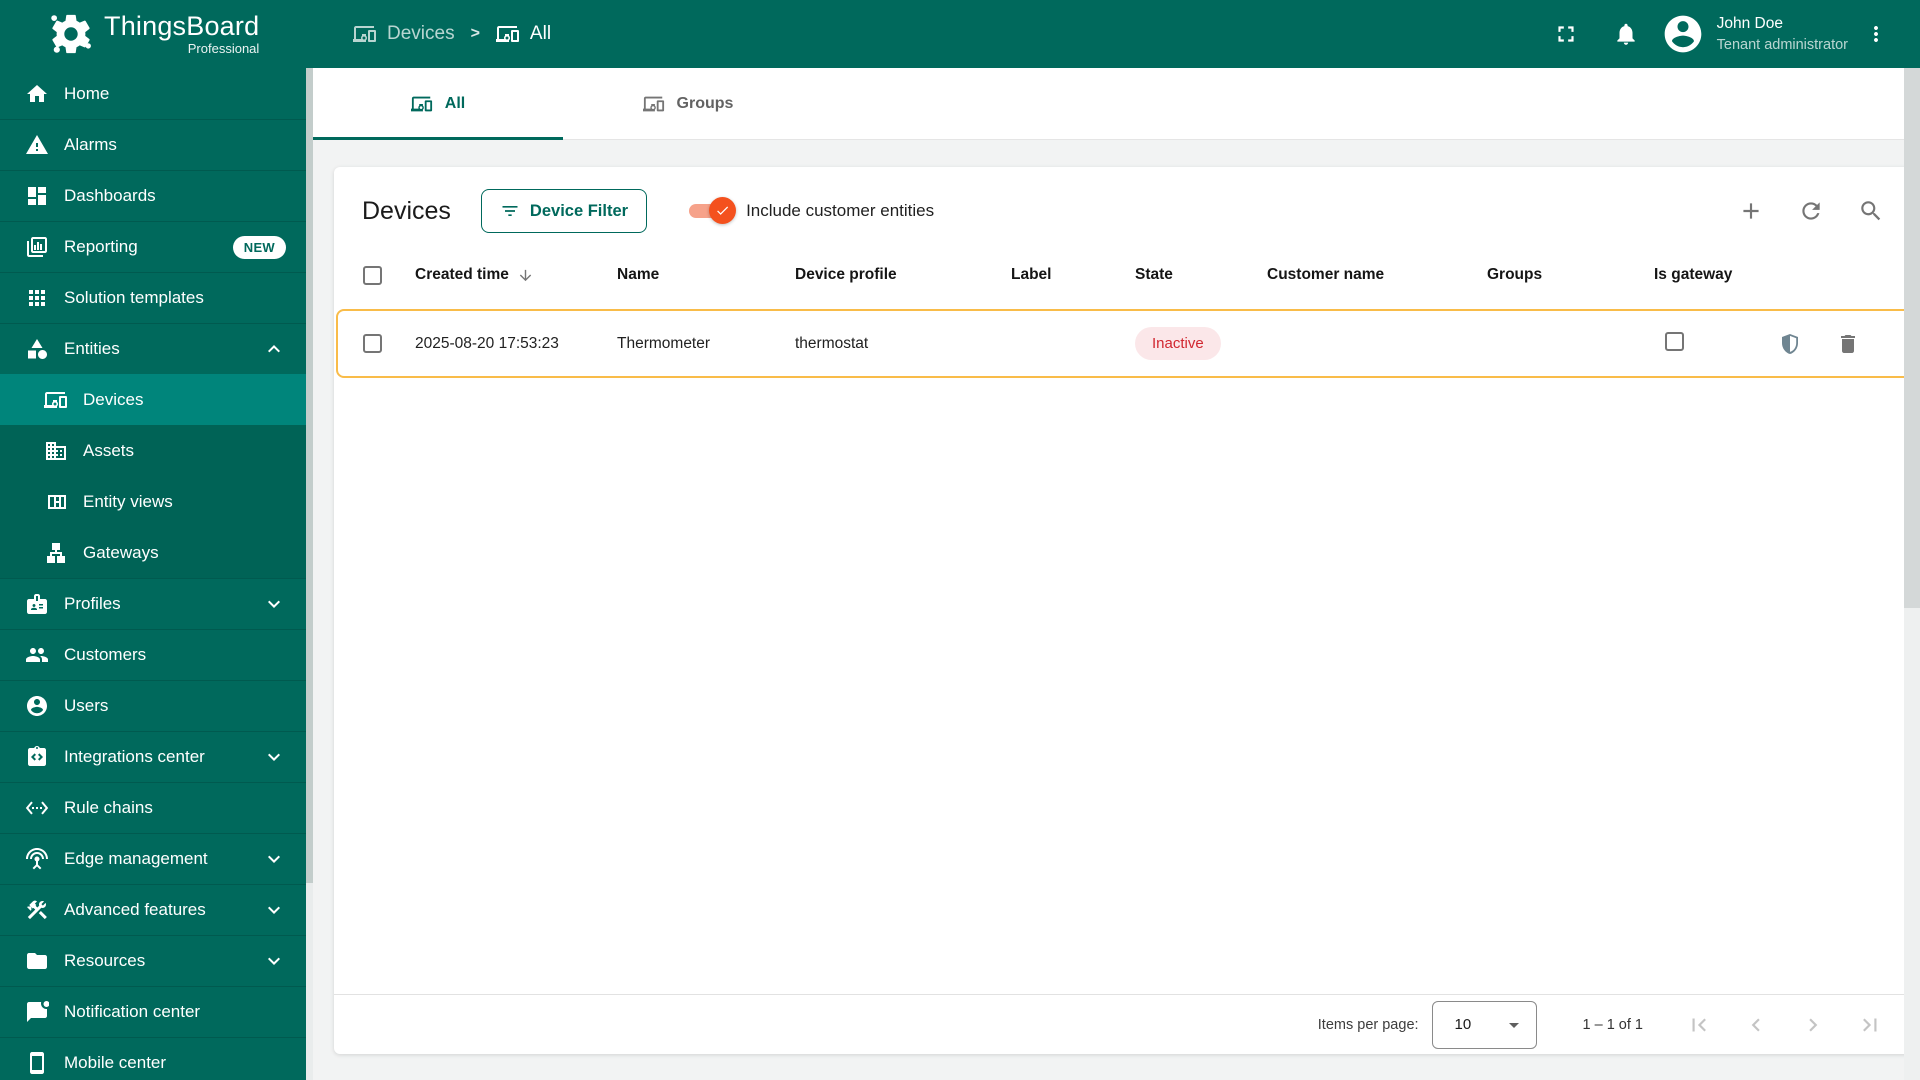  I want to click on plus-icon, so click(1751, 211).